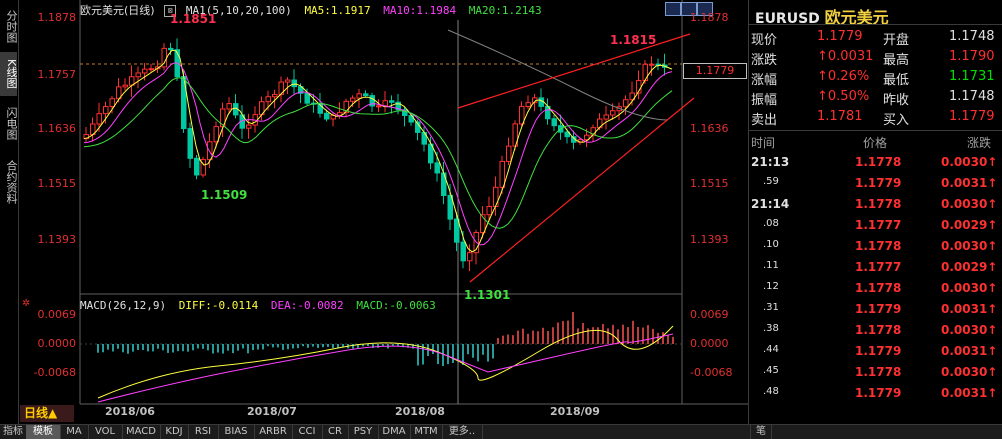  I want to click on toolbar-right-button: 笔, so click(761, 432).